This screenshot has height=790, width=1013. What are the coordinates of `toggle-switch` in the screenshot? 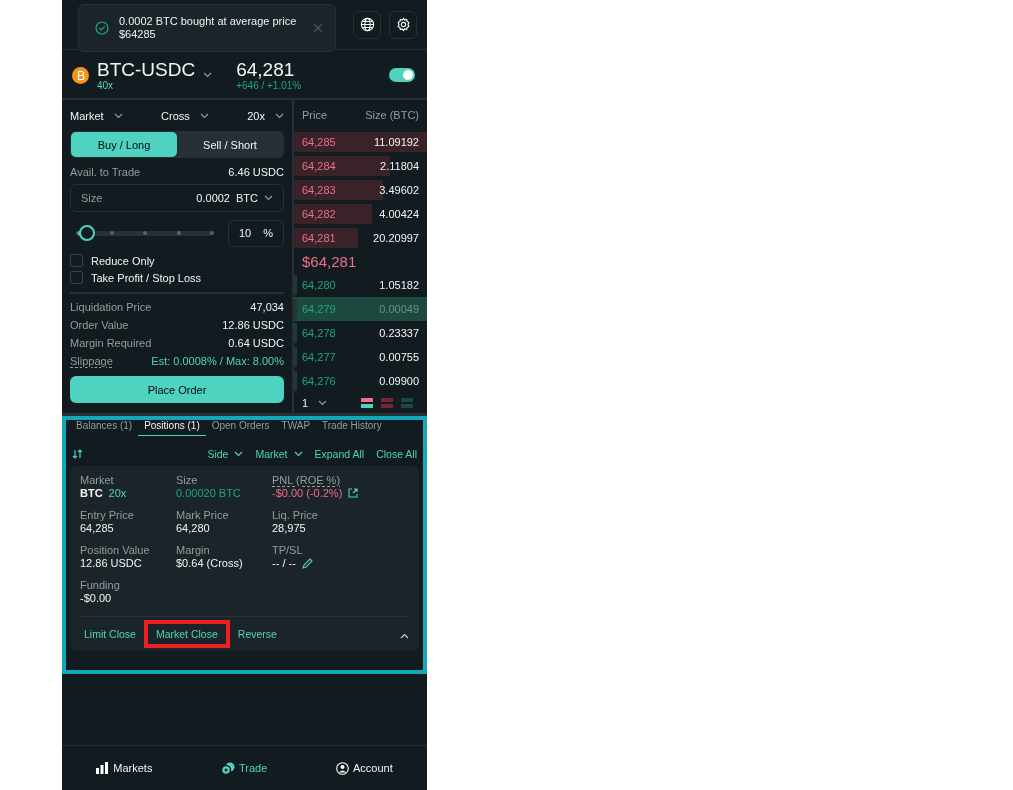 It's located at (402, 75).